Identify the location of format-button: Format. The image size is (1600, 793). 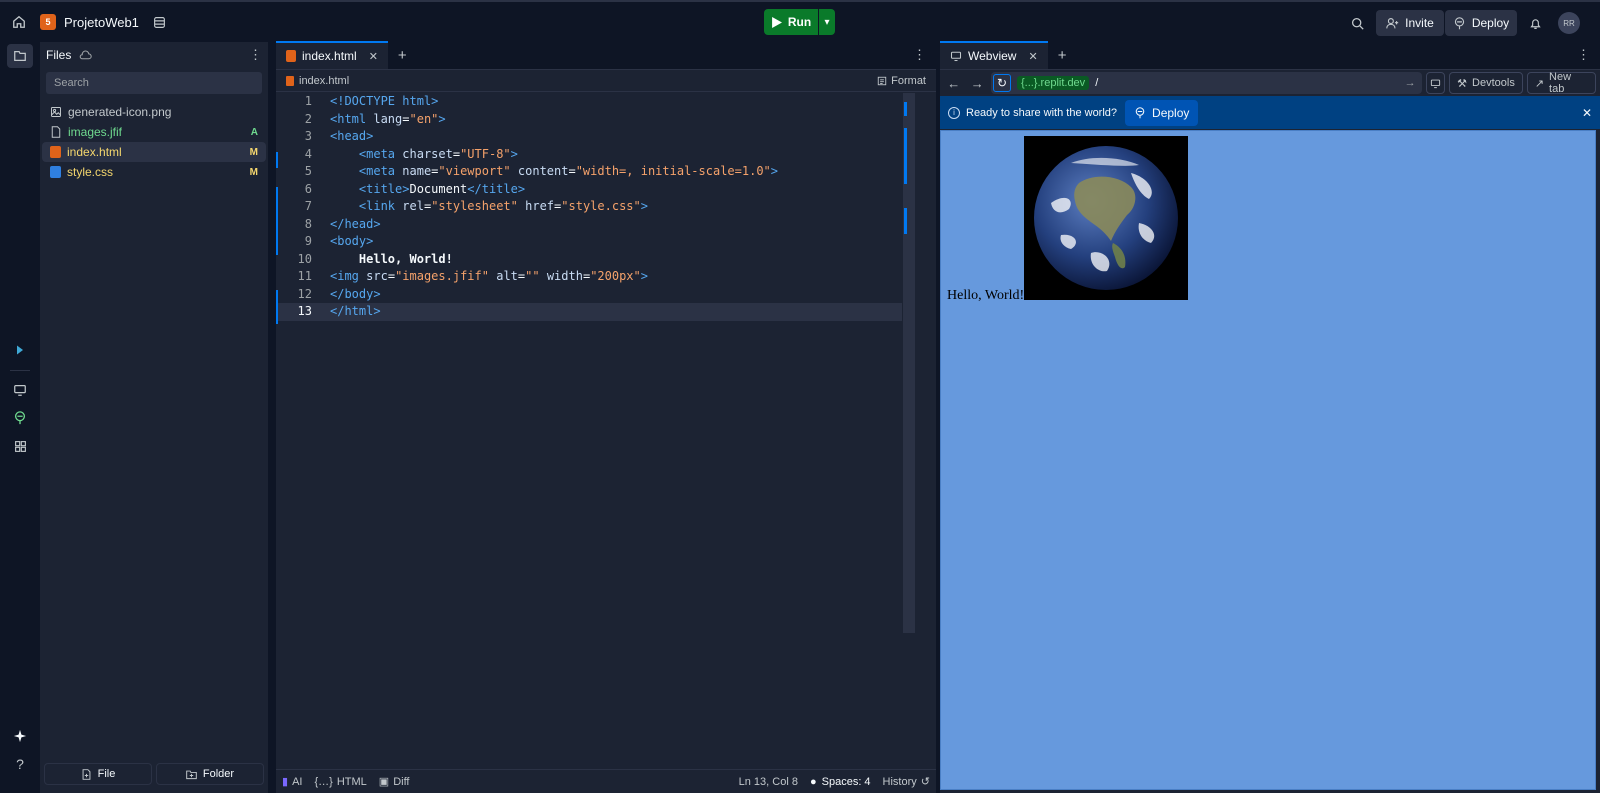
(901, 81).